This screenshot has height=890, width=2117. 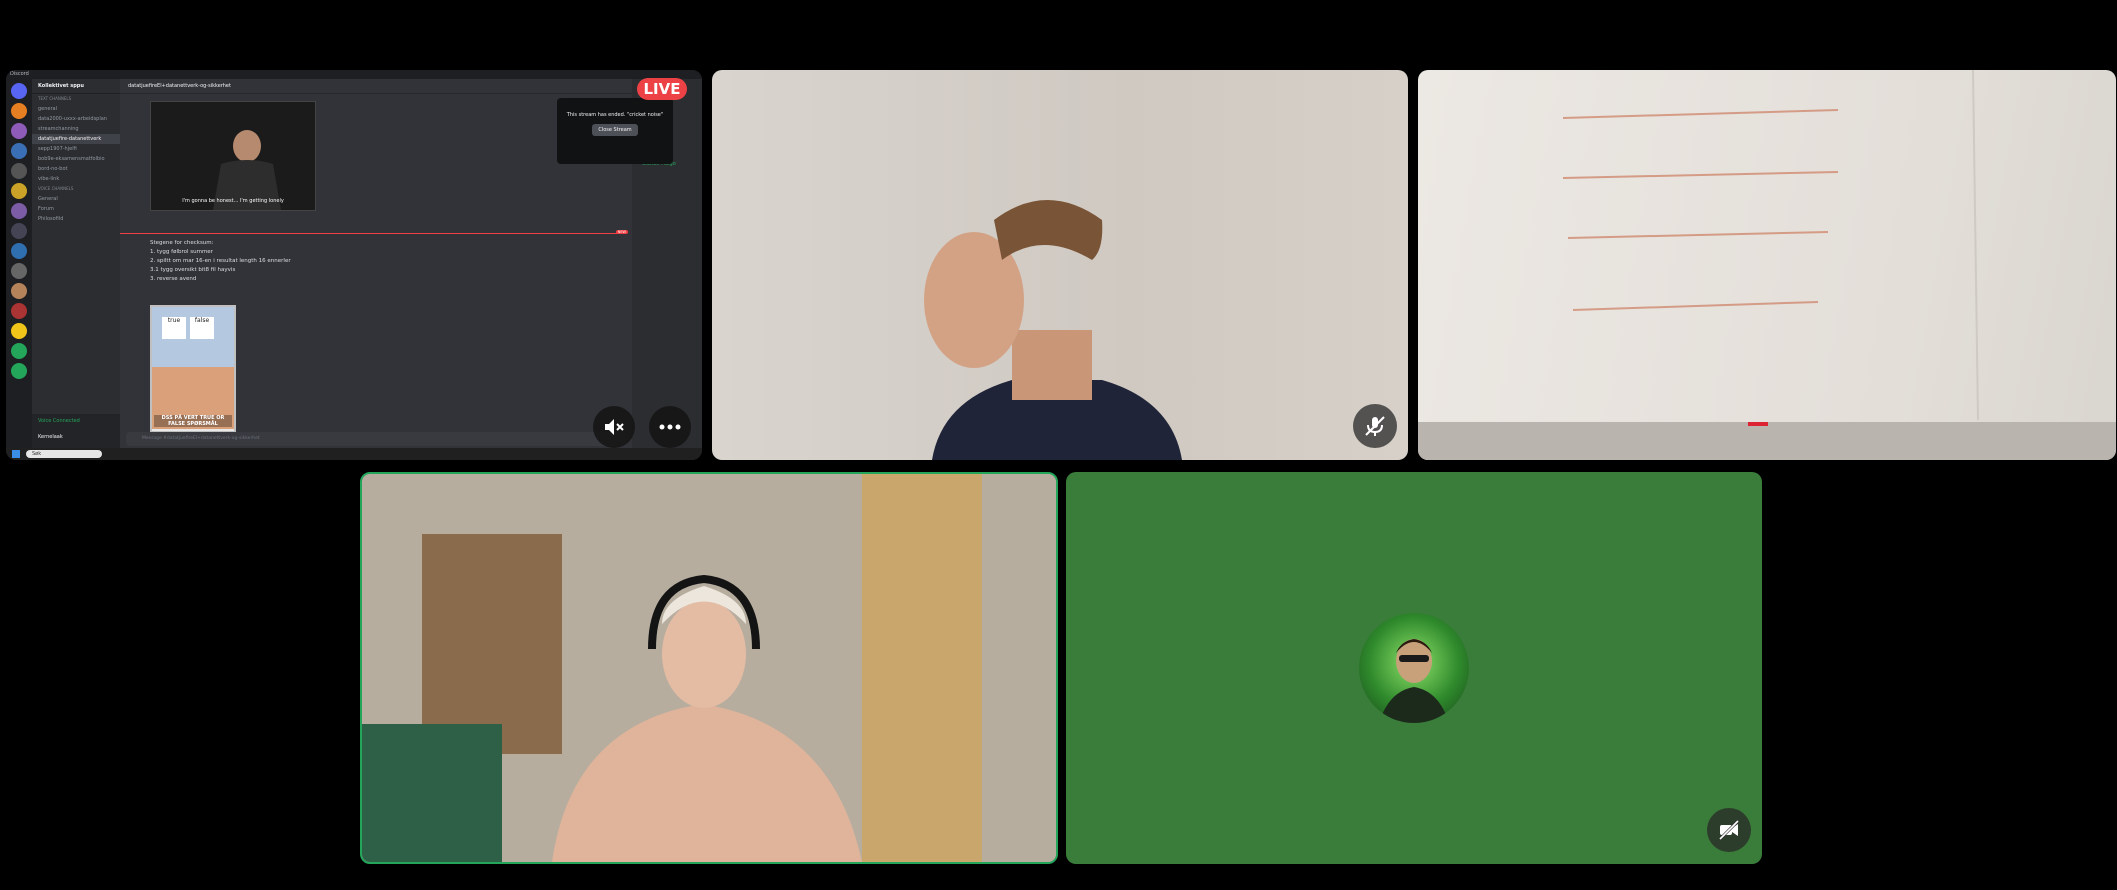 What do you see at coordinates (1414, 681) in the screenshot?
I see `avatar-portrait` at bounding box center [1414, 681].